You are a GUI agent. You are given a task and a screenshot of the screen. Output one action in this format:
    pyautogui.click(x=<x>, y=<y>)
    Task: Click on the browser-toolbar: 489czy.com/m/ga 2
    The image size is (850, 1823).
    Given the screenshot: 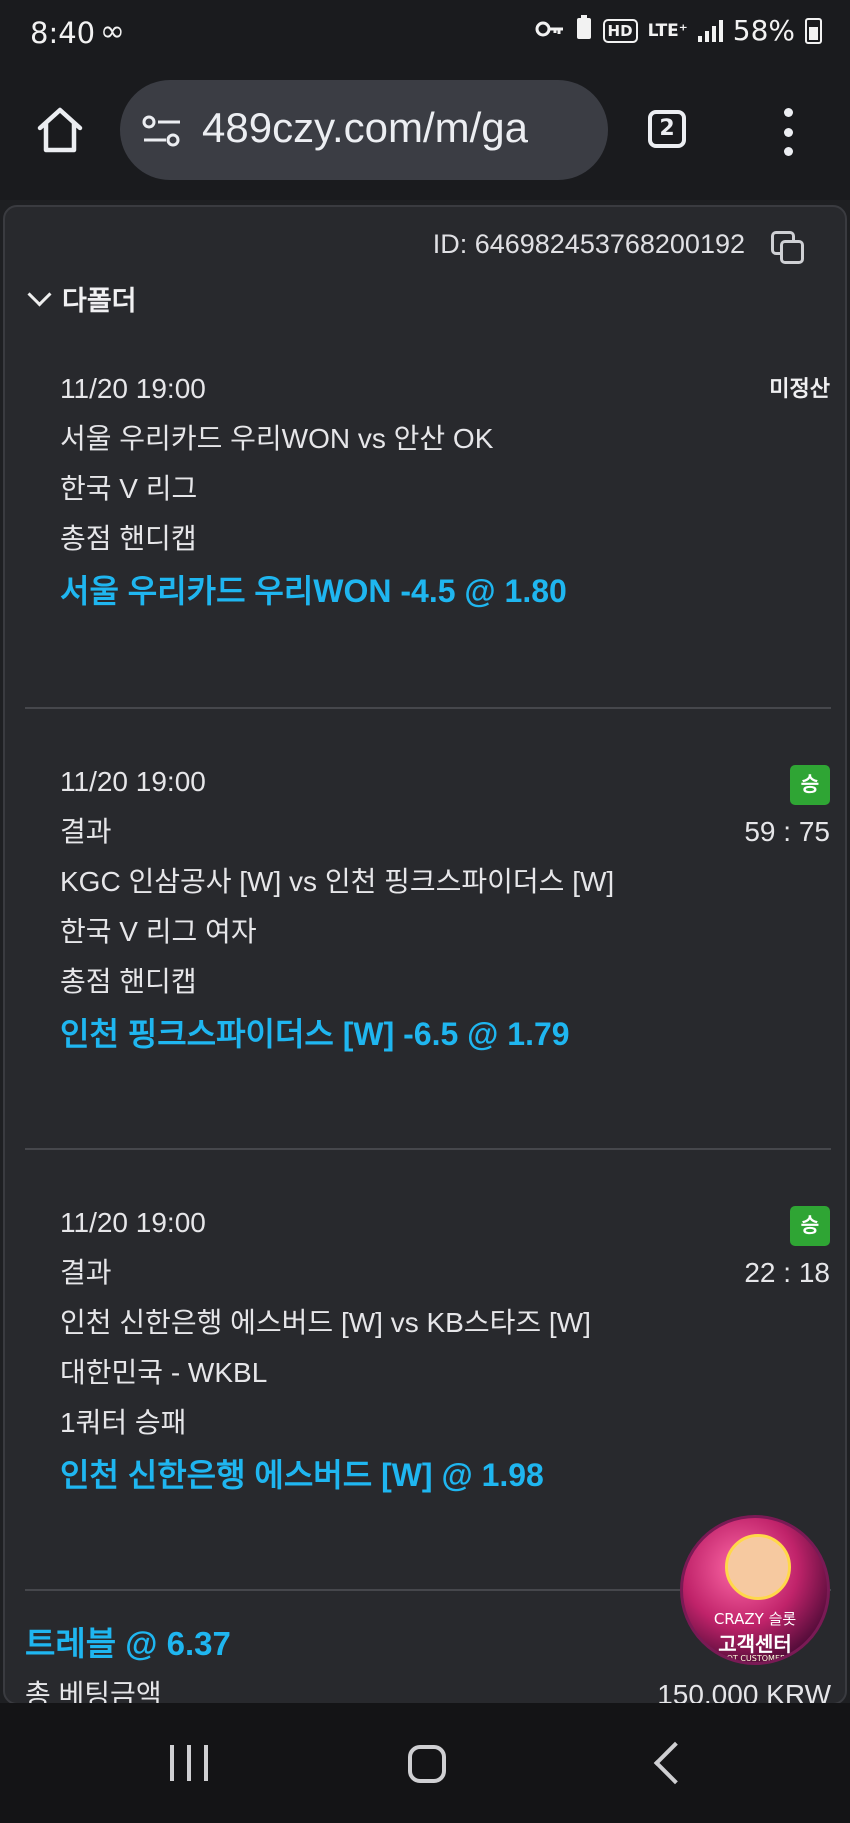 What is the action you would take?
    pyautogui.click(x=425, y=136)
    